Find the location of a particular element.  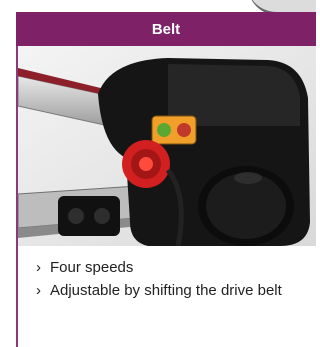

feature-list-item: › Four speeds is located at coordinates (174, 267).